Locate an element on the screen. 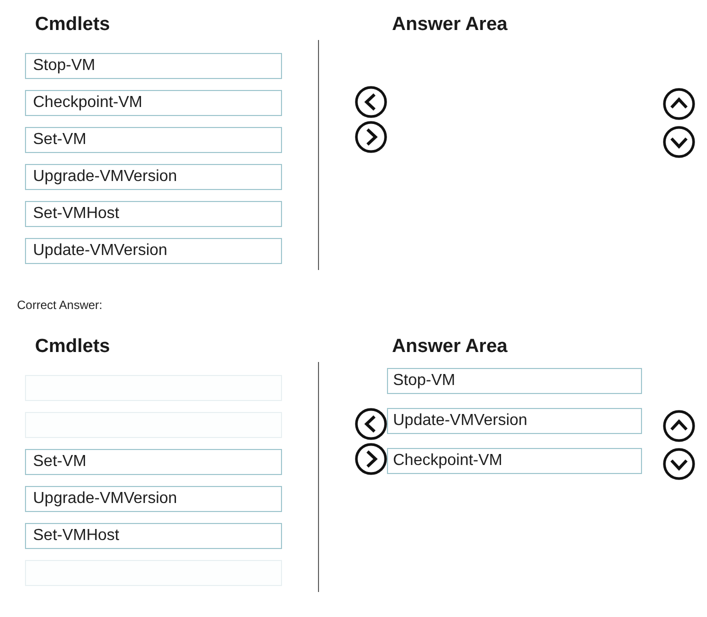  cmdlet-item: Stop-VM is located at coordinates (153, 66).